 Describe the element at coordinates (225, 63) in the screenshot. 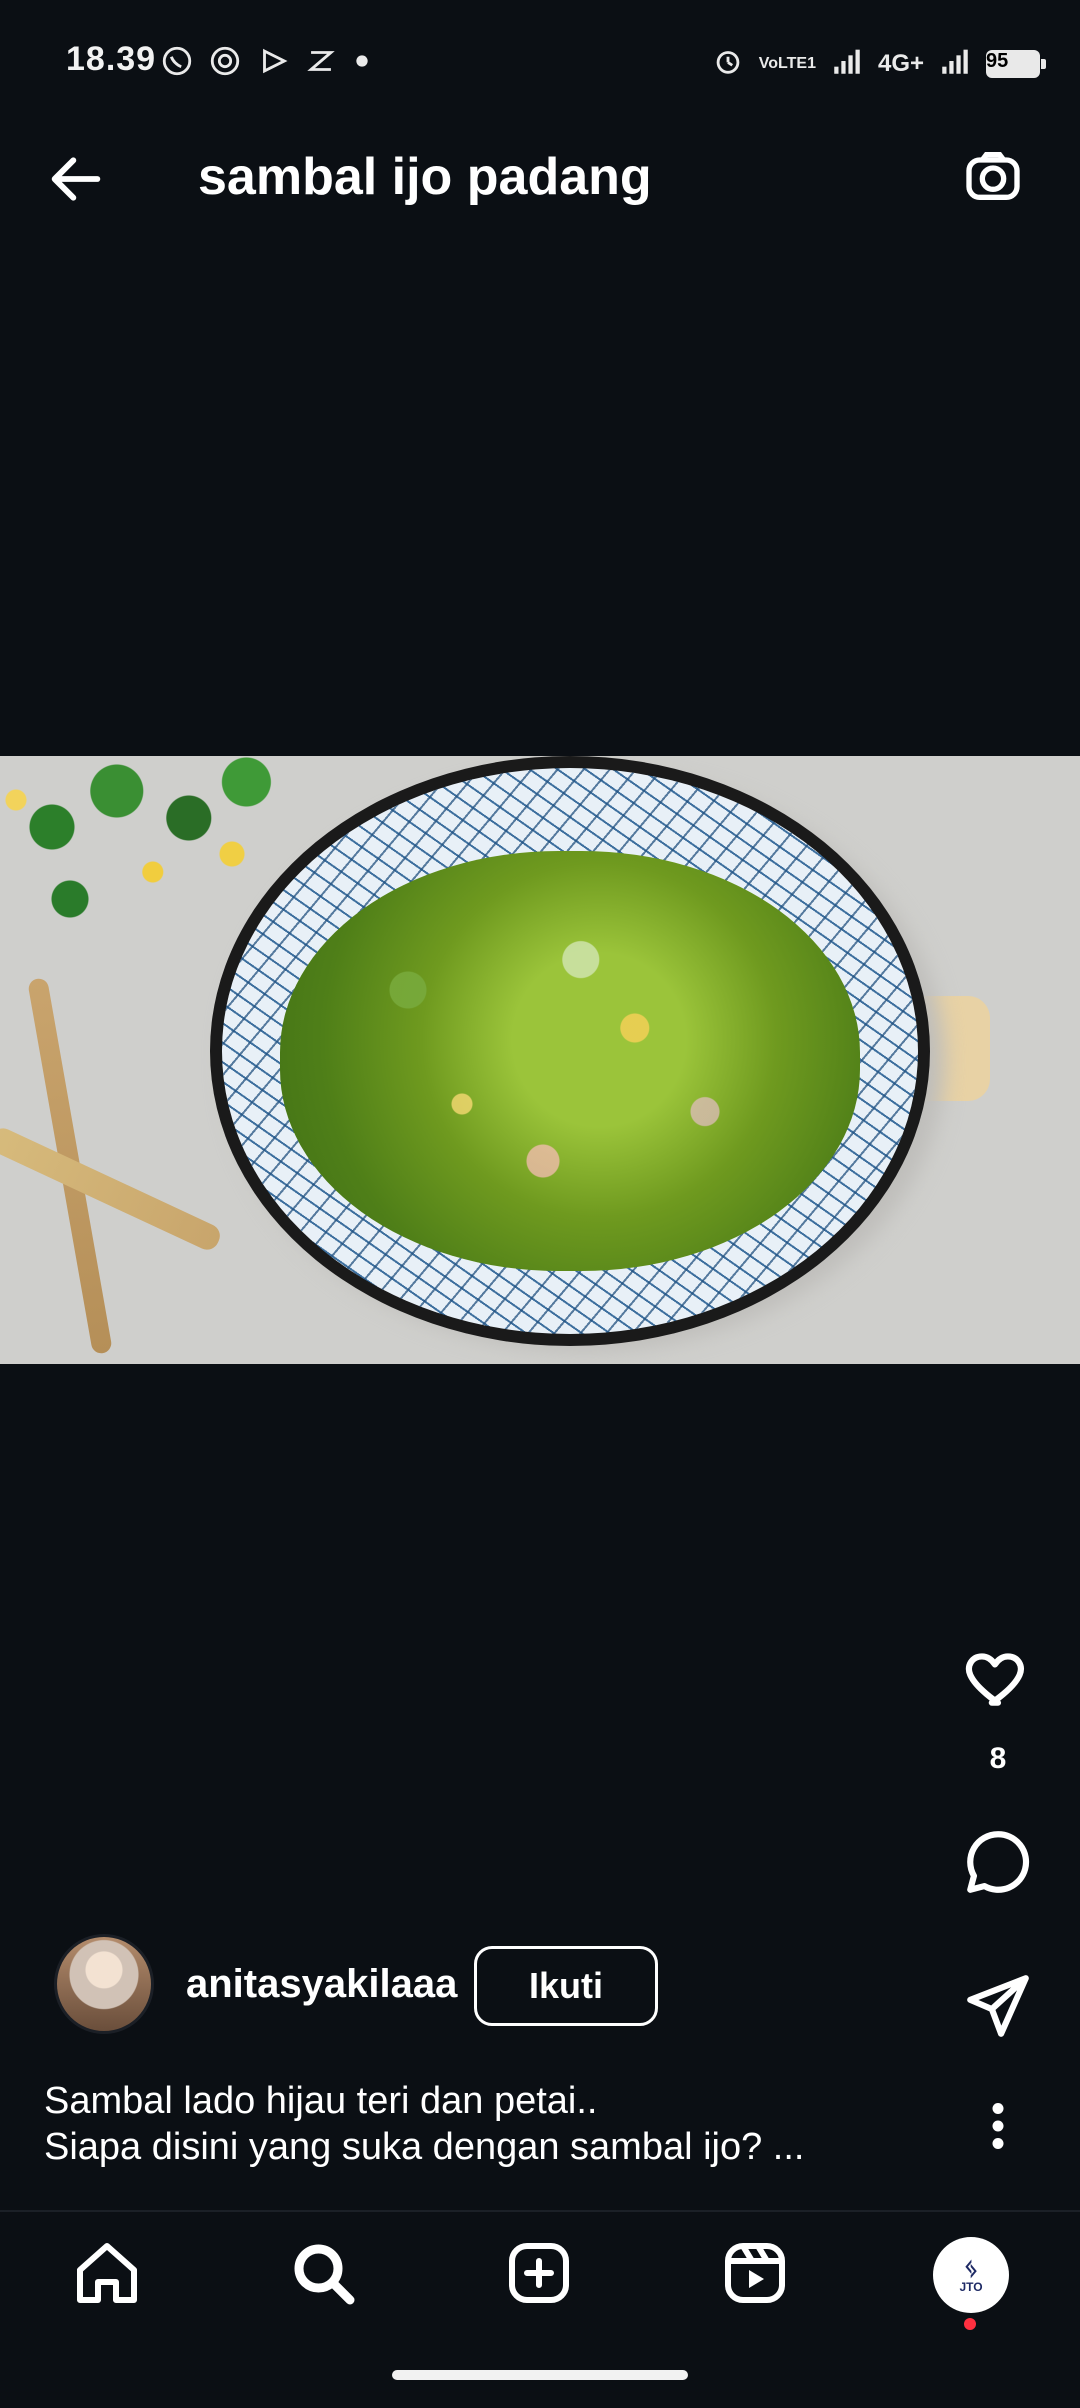

I see `target-icon` at that location.